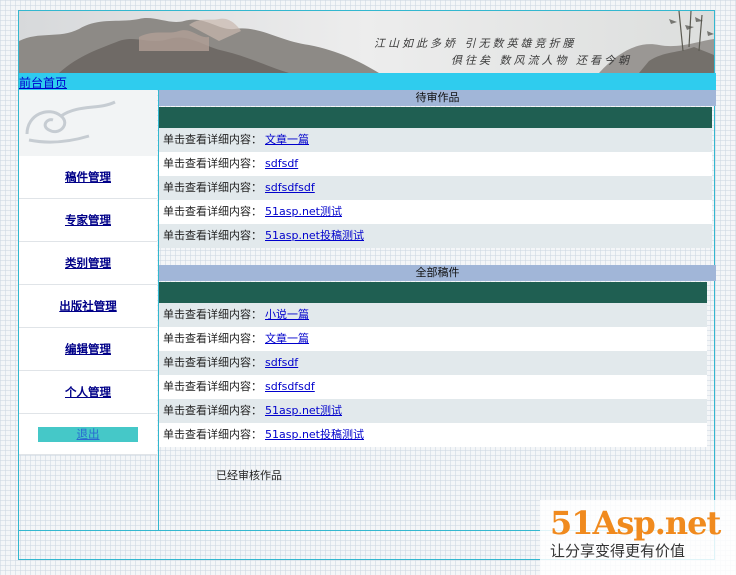 This screenshot has height=575, width=736. Describe the element at coordinates (366, 42) in the screenshot. I see `header-banner: 江山如此多娇 引无数英雄竞折腰 俱往矣 数风流人物 还看今朝` at that location.